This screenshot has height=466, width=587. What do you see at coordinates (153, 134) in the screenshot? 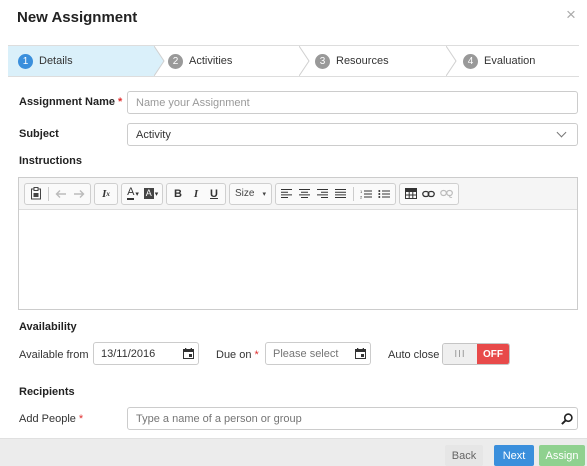
I see `subject-selected-value: Activity` at bounding box center [153, 134].